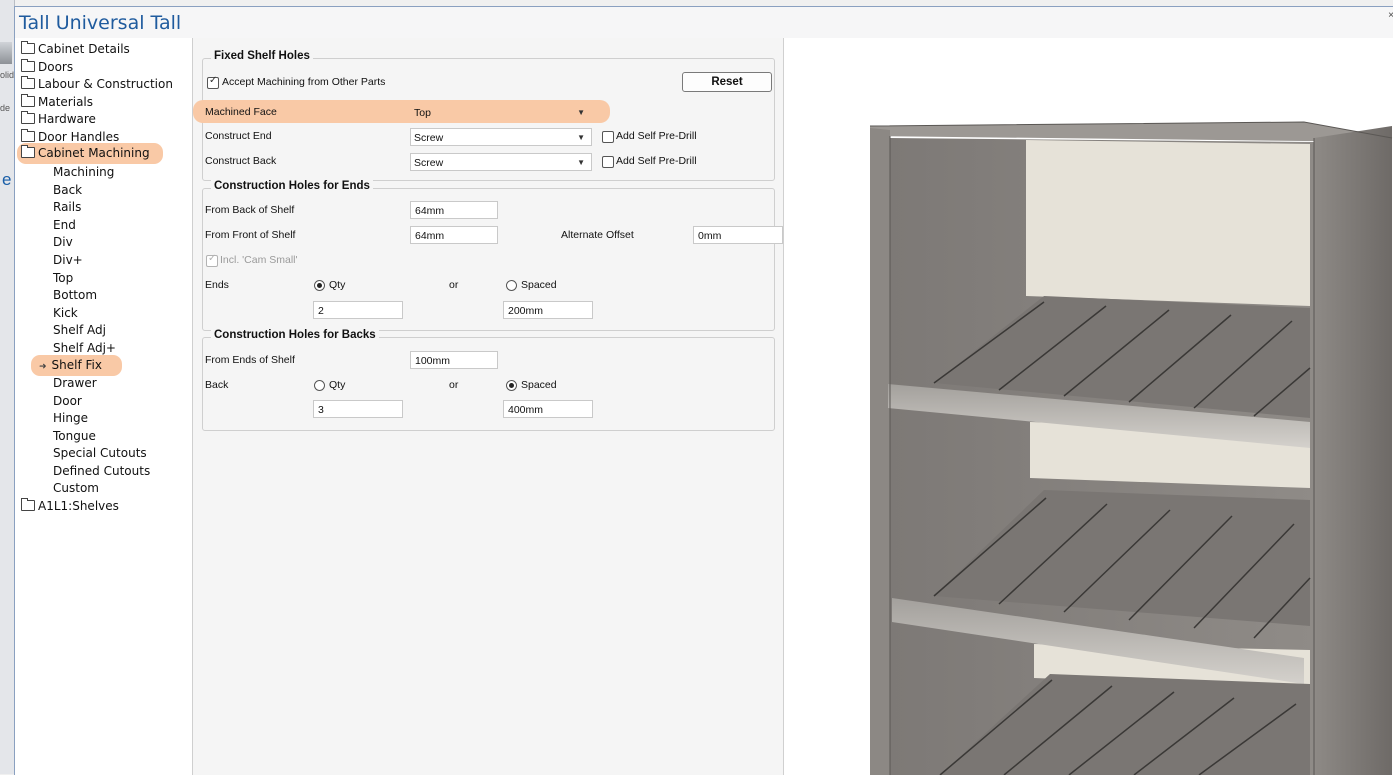 The height and width of the screenshot is (775, 1393). What do you see at coordinates (7, 179) in the screenshot?
I see `background-label: e` at bounding box center [7, 179].